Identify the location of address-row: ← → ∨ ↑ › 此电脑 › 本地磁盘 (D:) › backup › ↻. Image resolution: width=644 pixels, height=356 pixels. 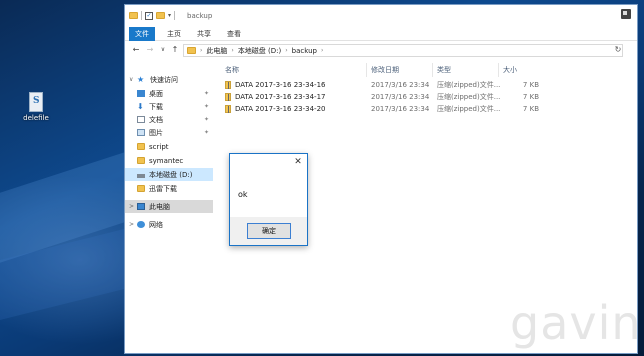
(381, 50).